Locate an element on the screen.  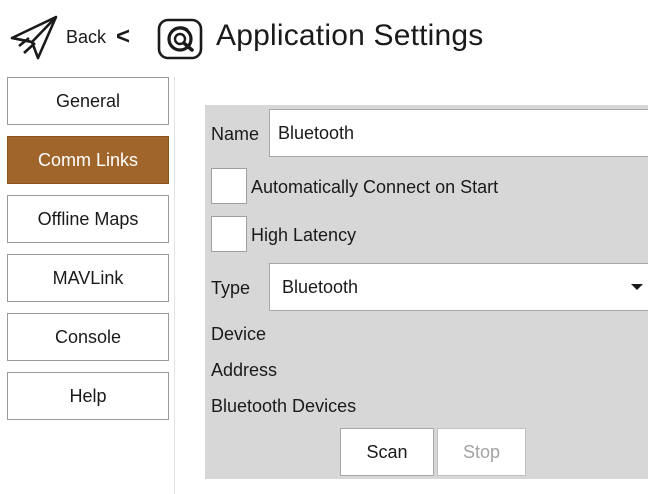
bluetooth-devices-label: Bluetooth Devices is located at coordinates (284, 406).